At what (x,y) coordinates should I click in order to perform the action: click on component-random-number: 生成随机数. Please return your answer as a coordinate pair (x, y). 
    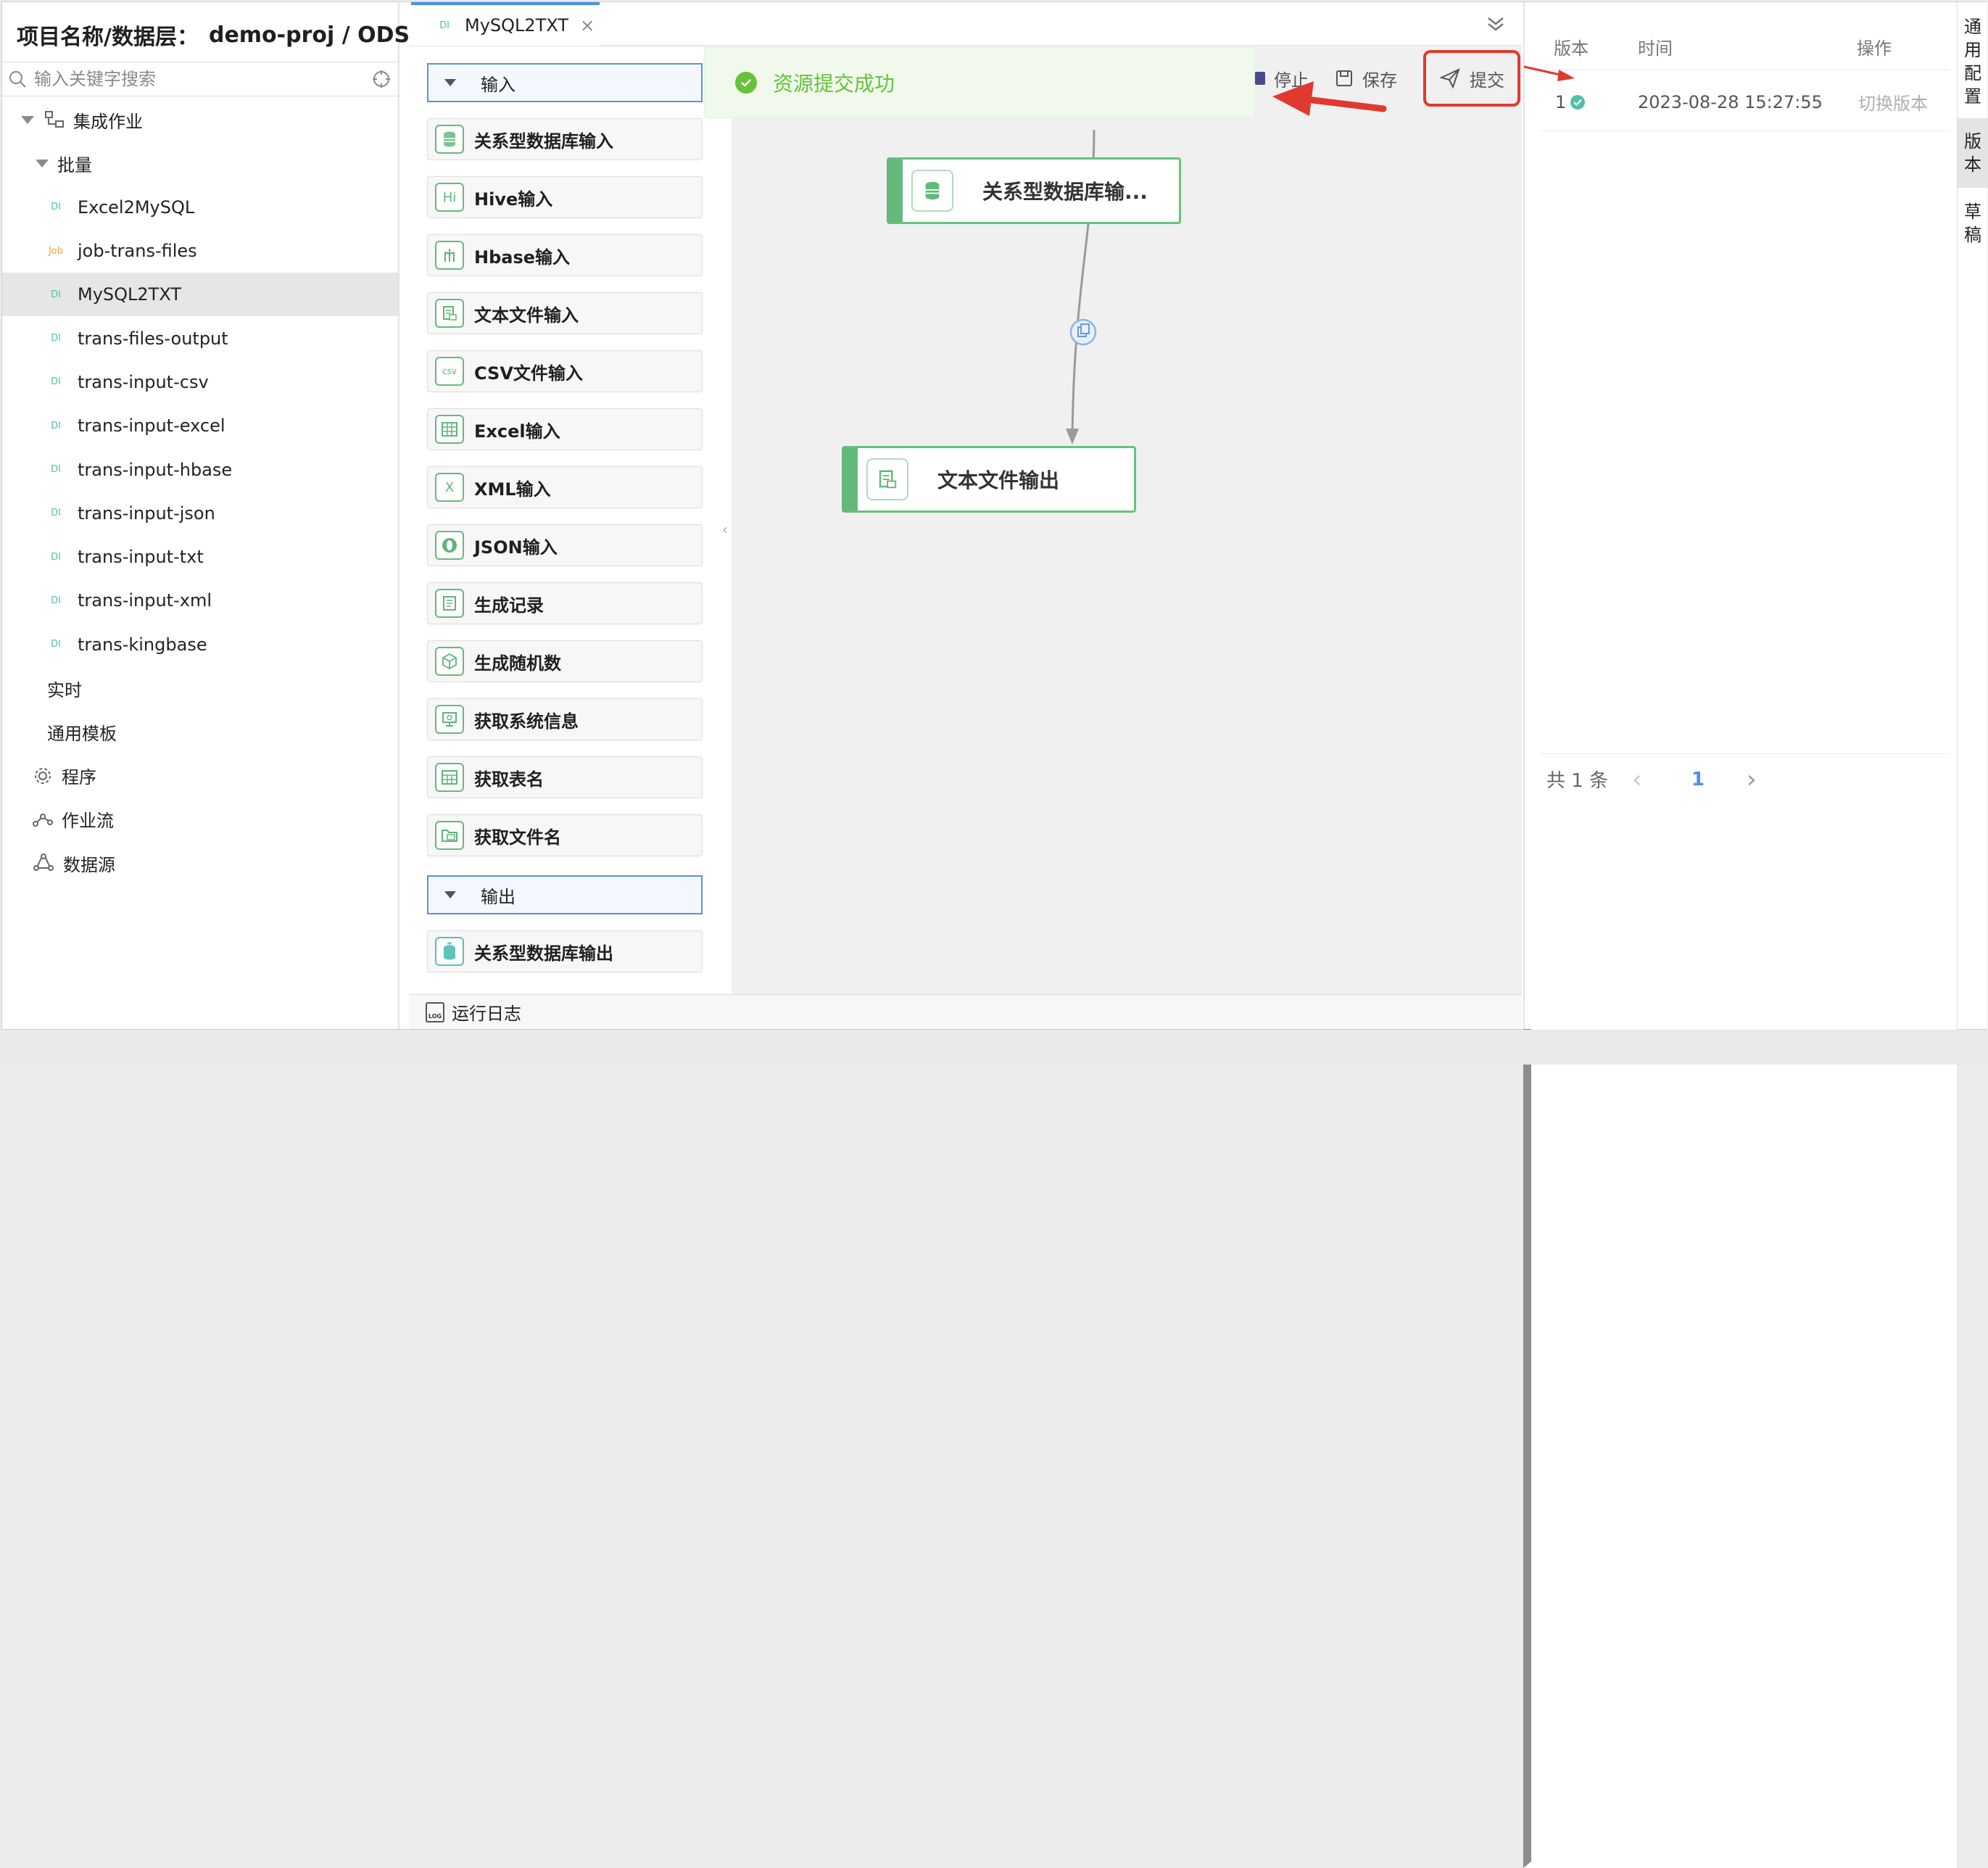
    Looking at the image, I should click on (565, 661).